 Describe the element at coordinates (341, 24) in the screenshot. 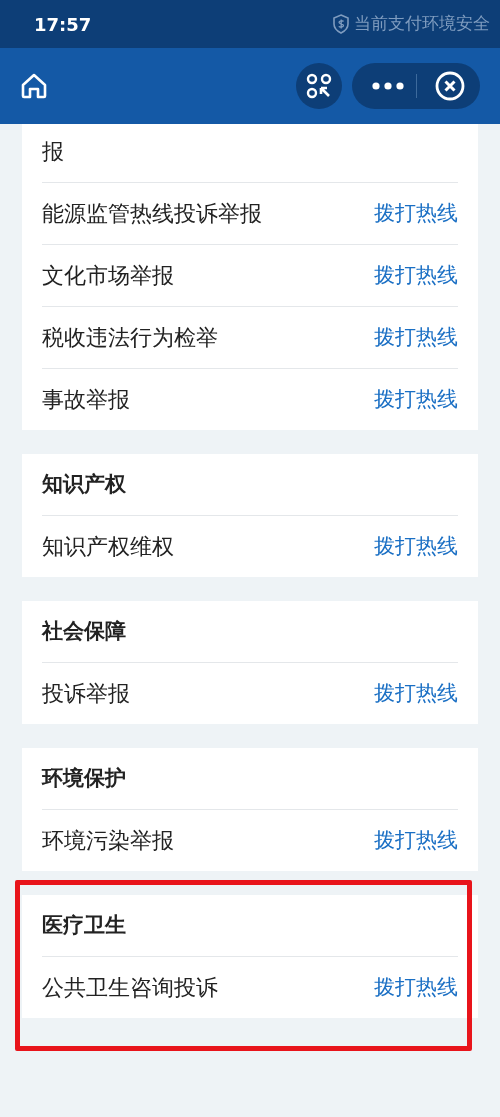

I see `shield-icon` at that location.